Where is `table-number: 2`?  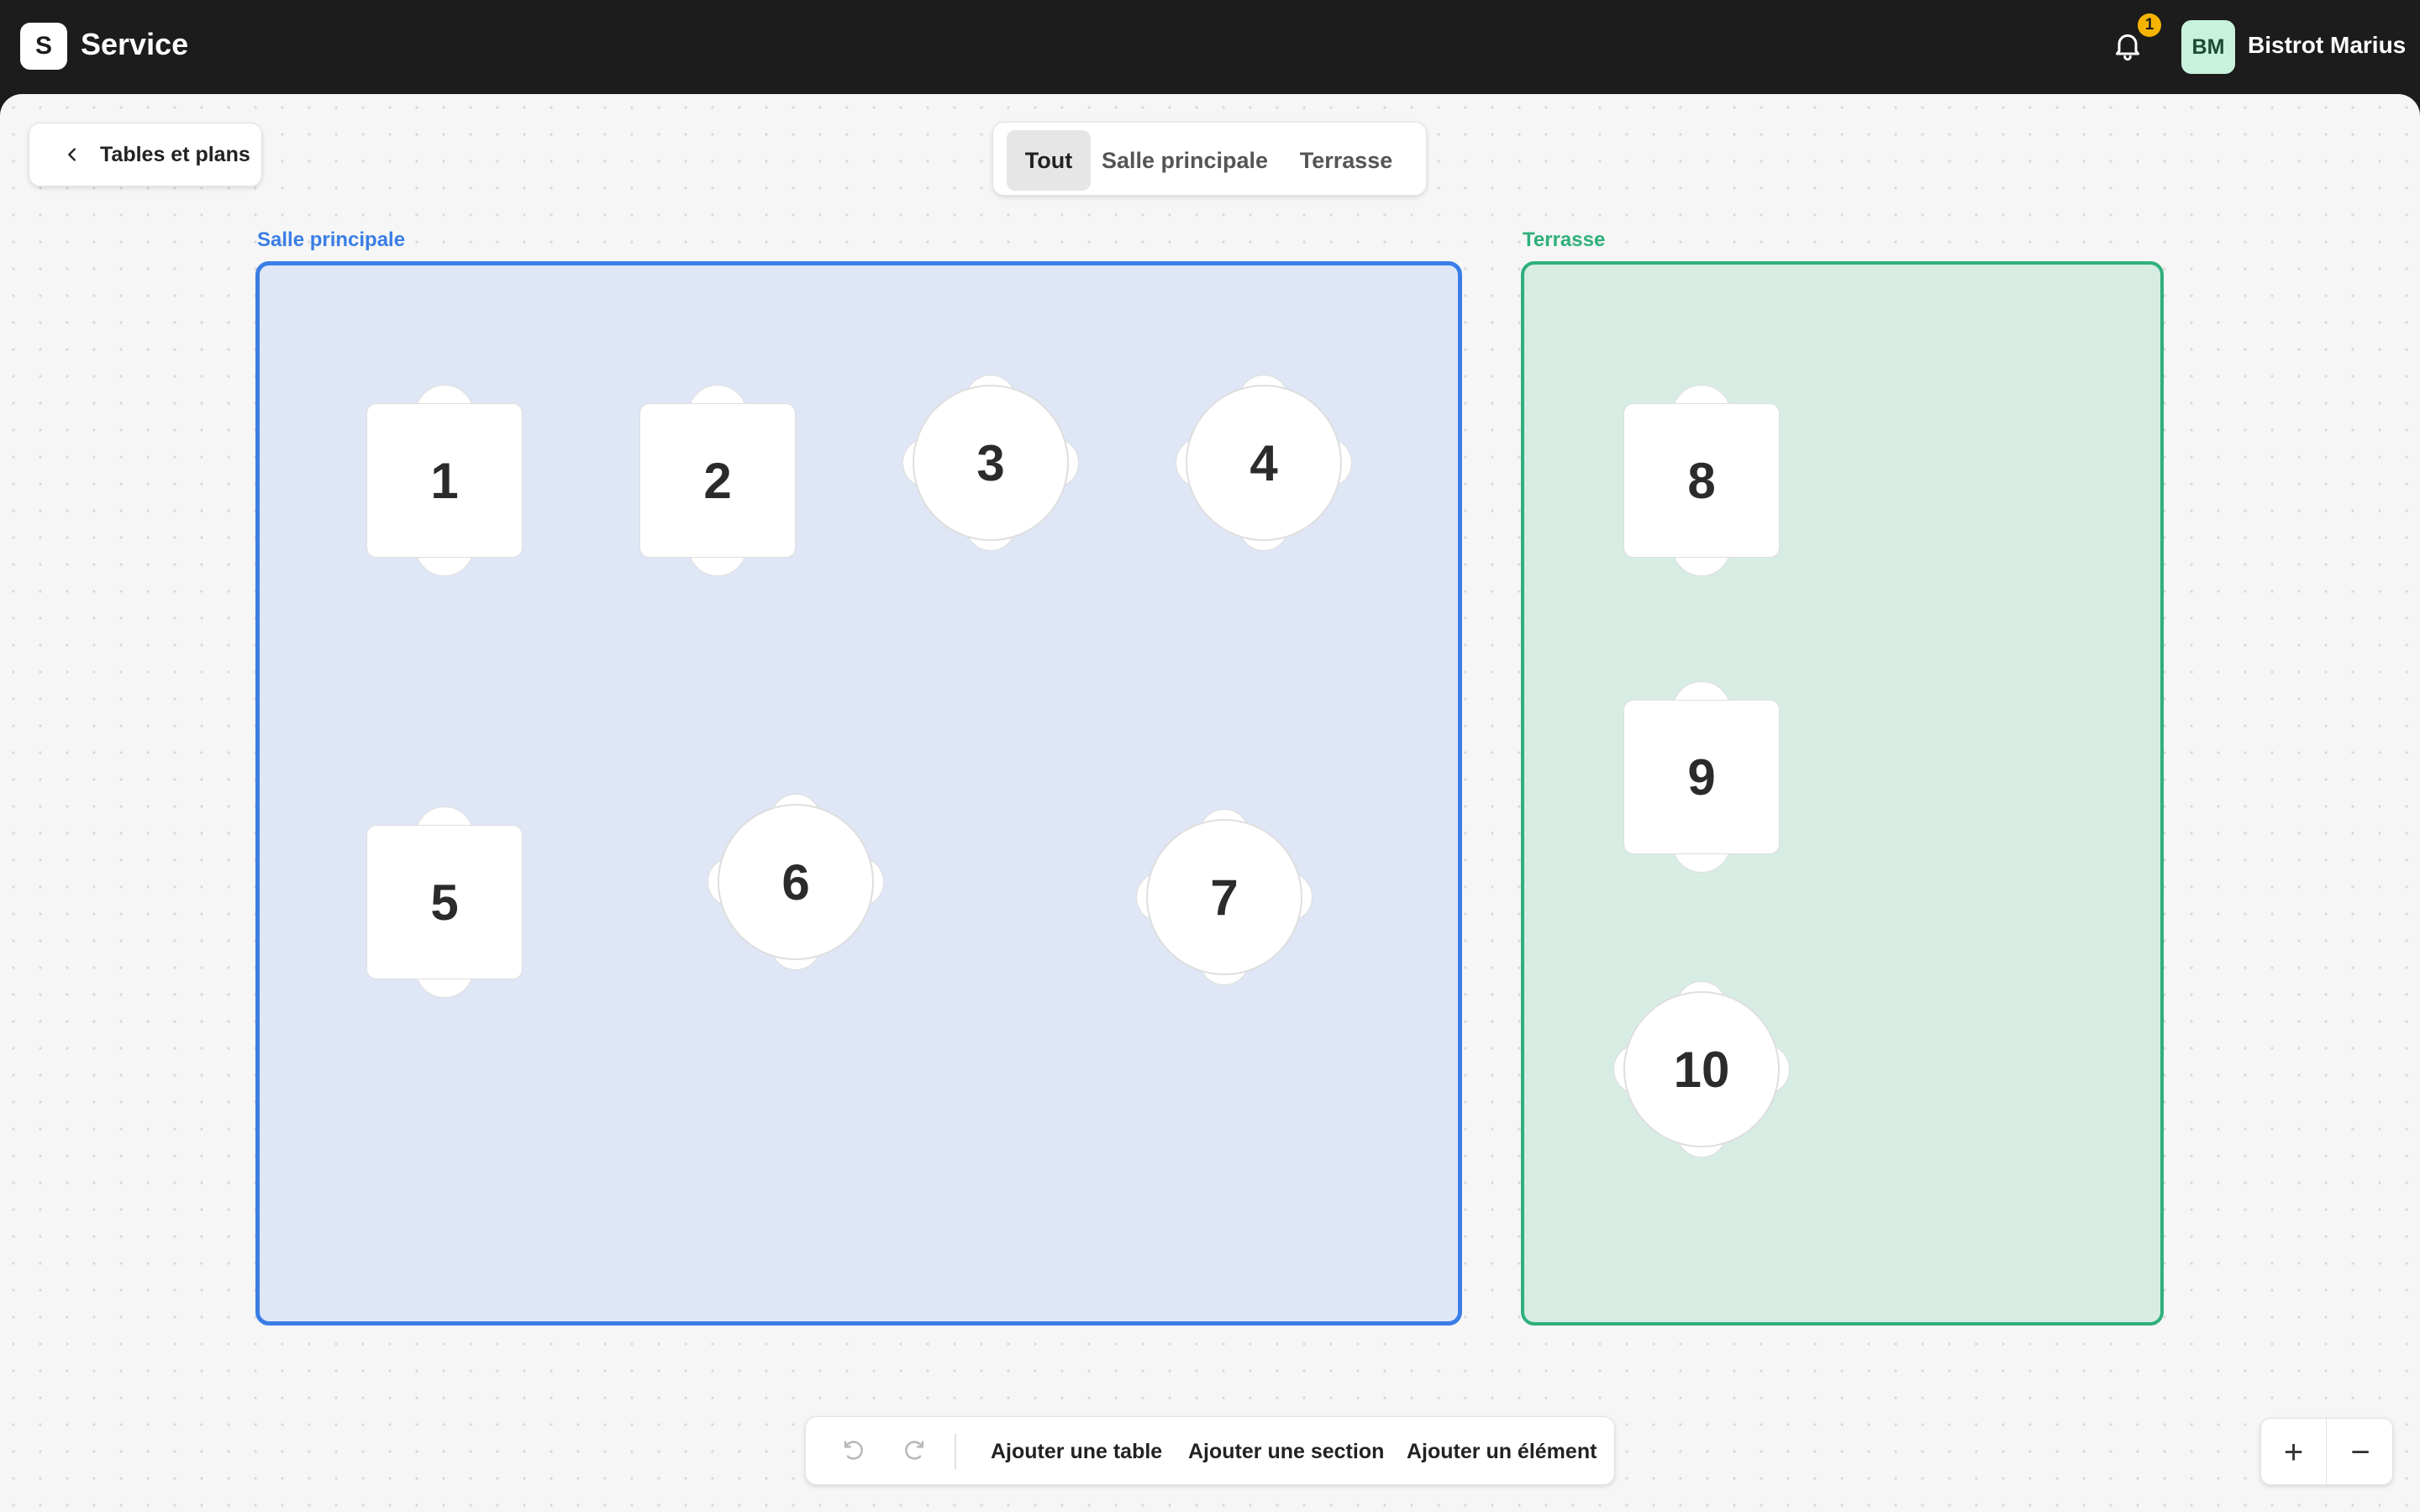
table-number: 2 is located at coordinates (718, 480).